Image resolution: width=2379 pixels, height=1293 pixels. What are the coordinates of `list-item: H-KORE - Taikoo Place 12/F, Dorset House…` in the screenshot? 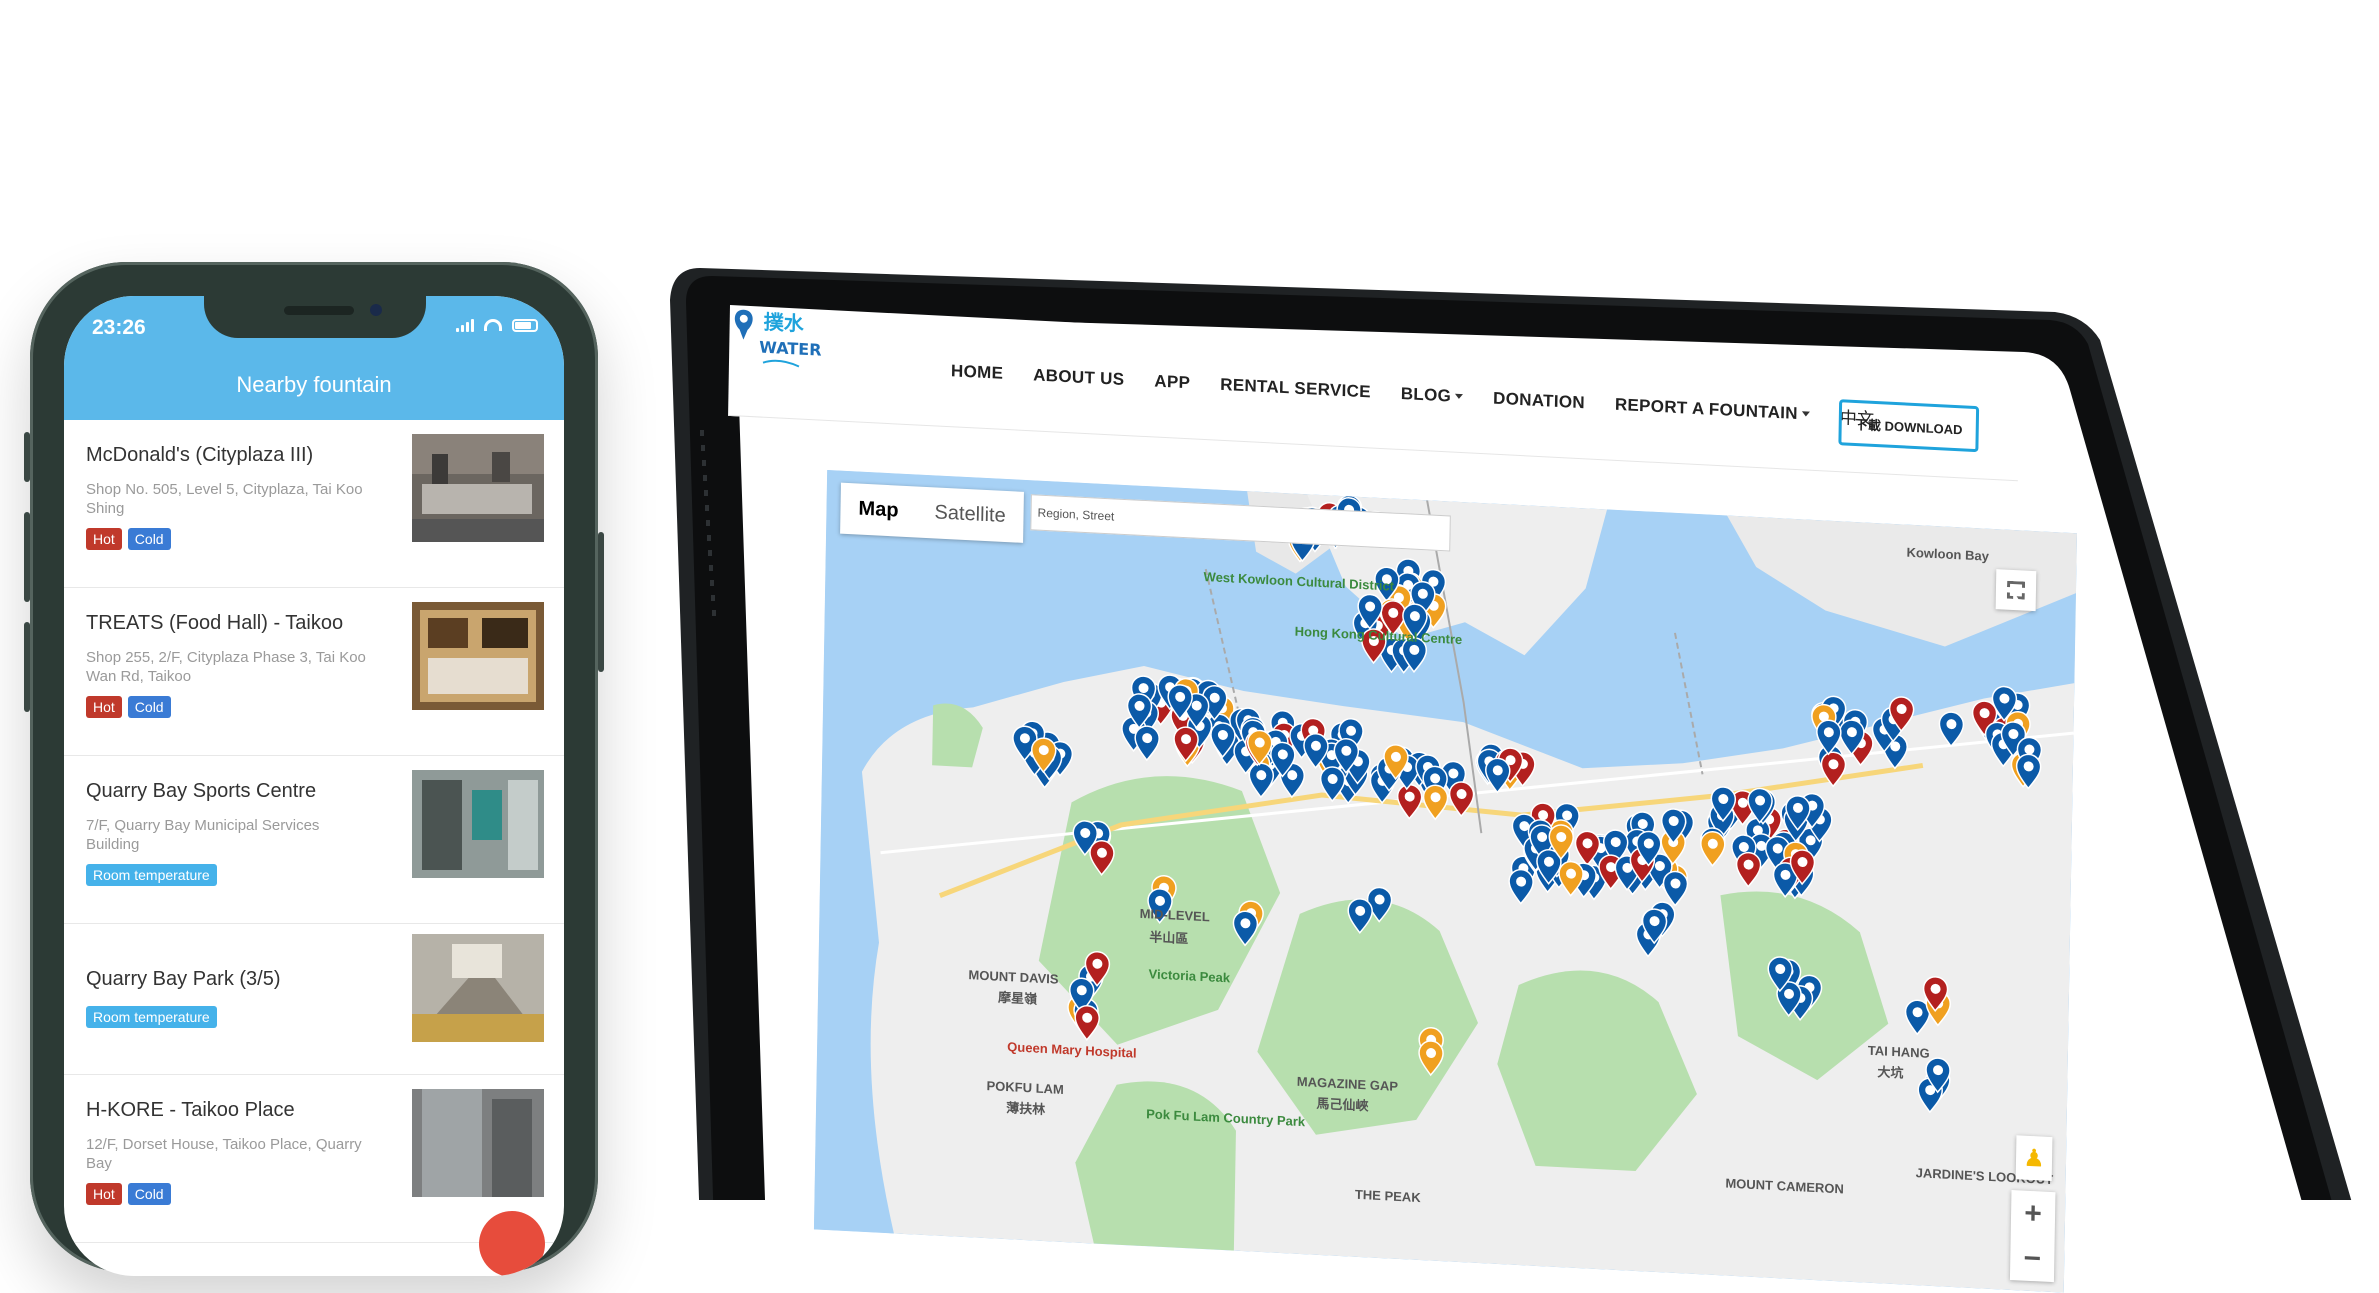 It's located at (314, 1159).